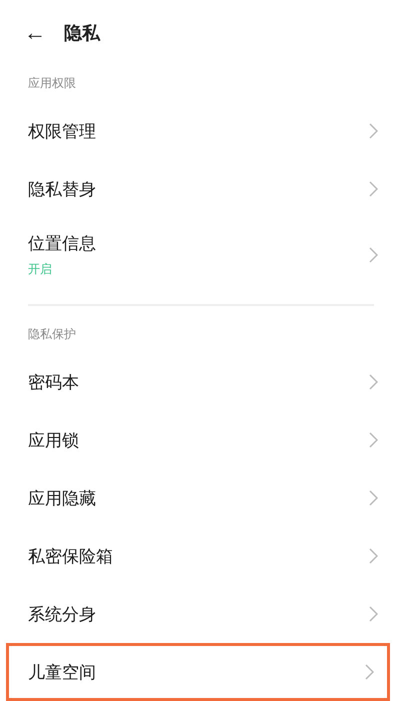 The image size is (400, 701). What do you see at coordinates (62, 499) in the screenshot?
I see `item-title: 应用隐藏` at bounding box center [62, 499].